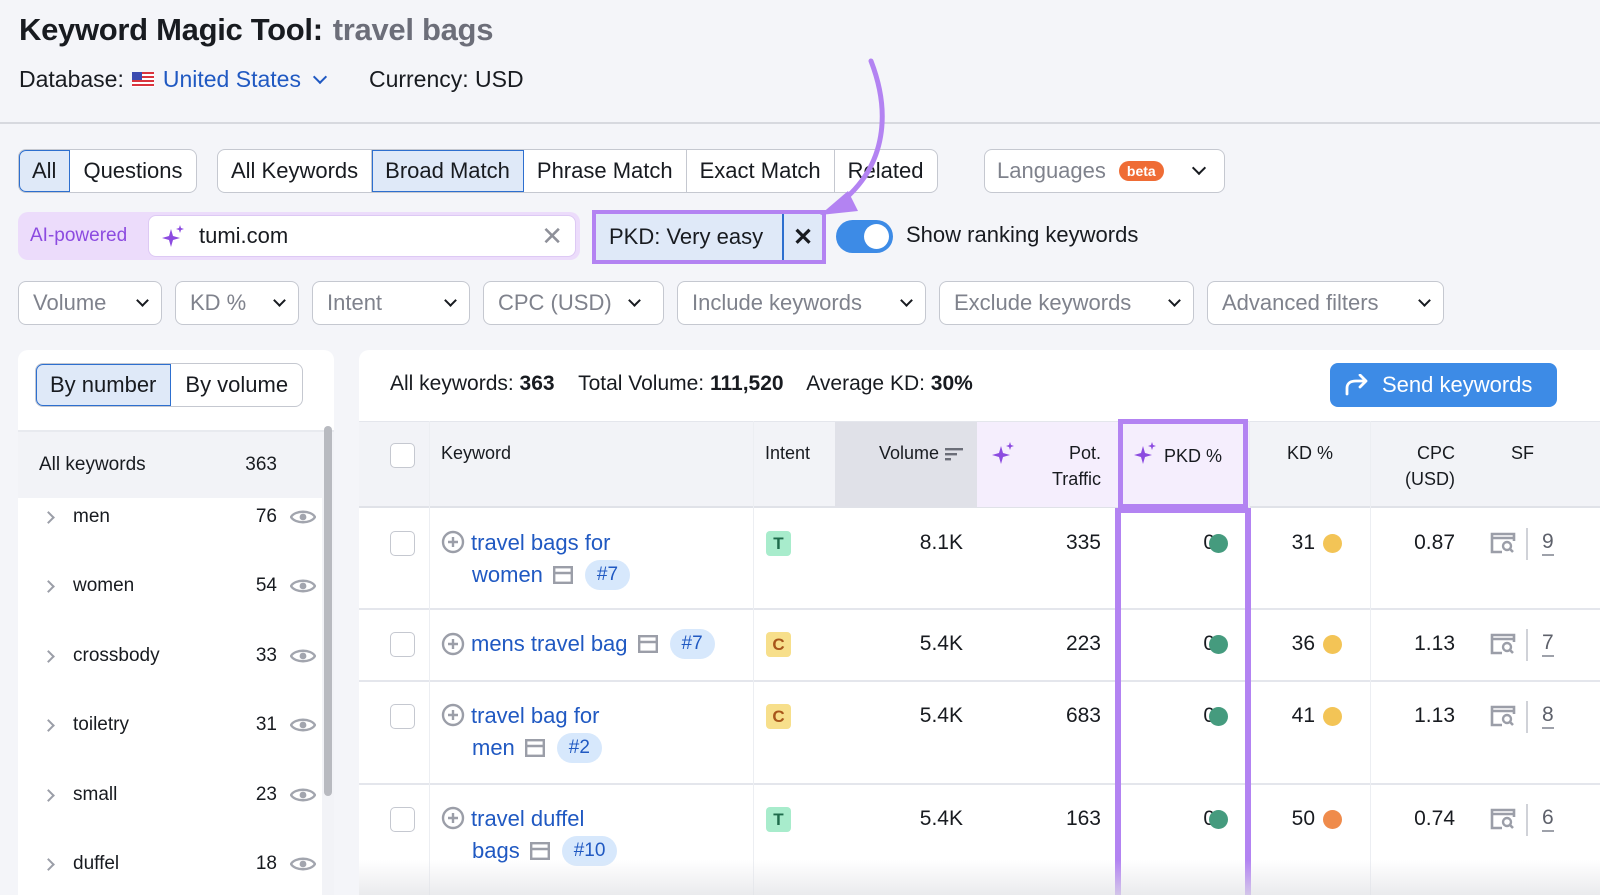 The width and height of the screenshot is (1600, 895). Describe the element at coordinates (446, 79) in the screenshot. I see `currency-label: Currency: USD` at that location.